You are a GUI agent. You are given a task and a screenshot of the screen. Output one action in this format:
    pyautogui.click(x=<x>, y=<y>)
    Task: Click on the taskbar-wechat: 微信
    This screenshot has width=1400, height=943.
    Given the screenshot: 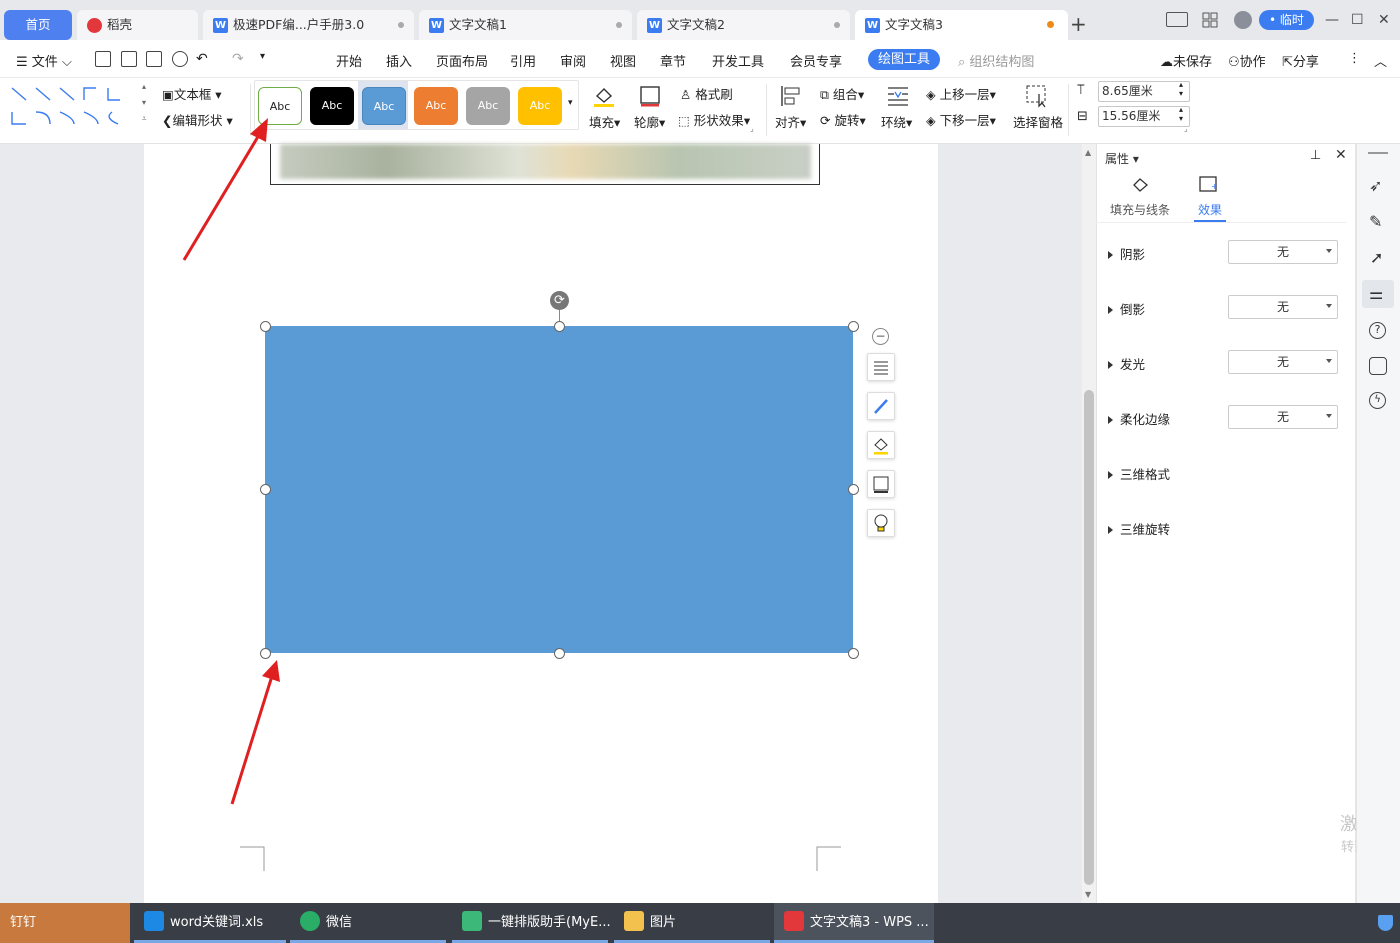 What is the action you would take?
    pyautogui.click(x=368, y=923)
    